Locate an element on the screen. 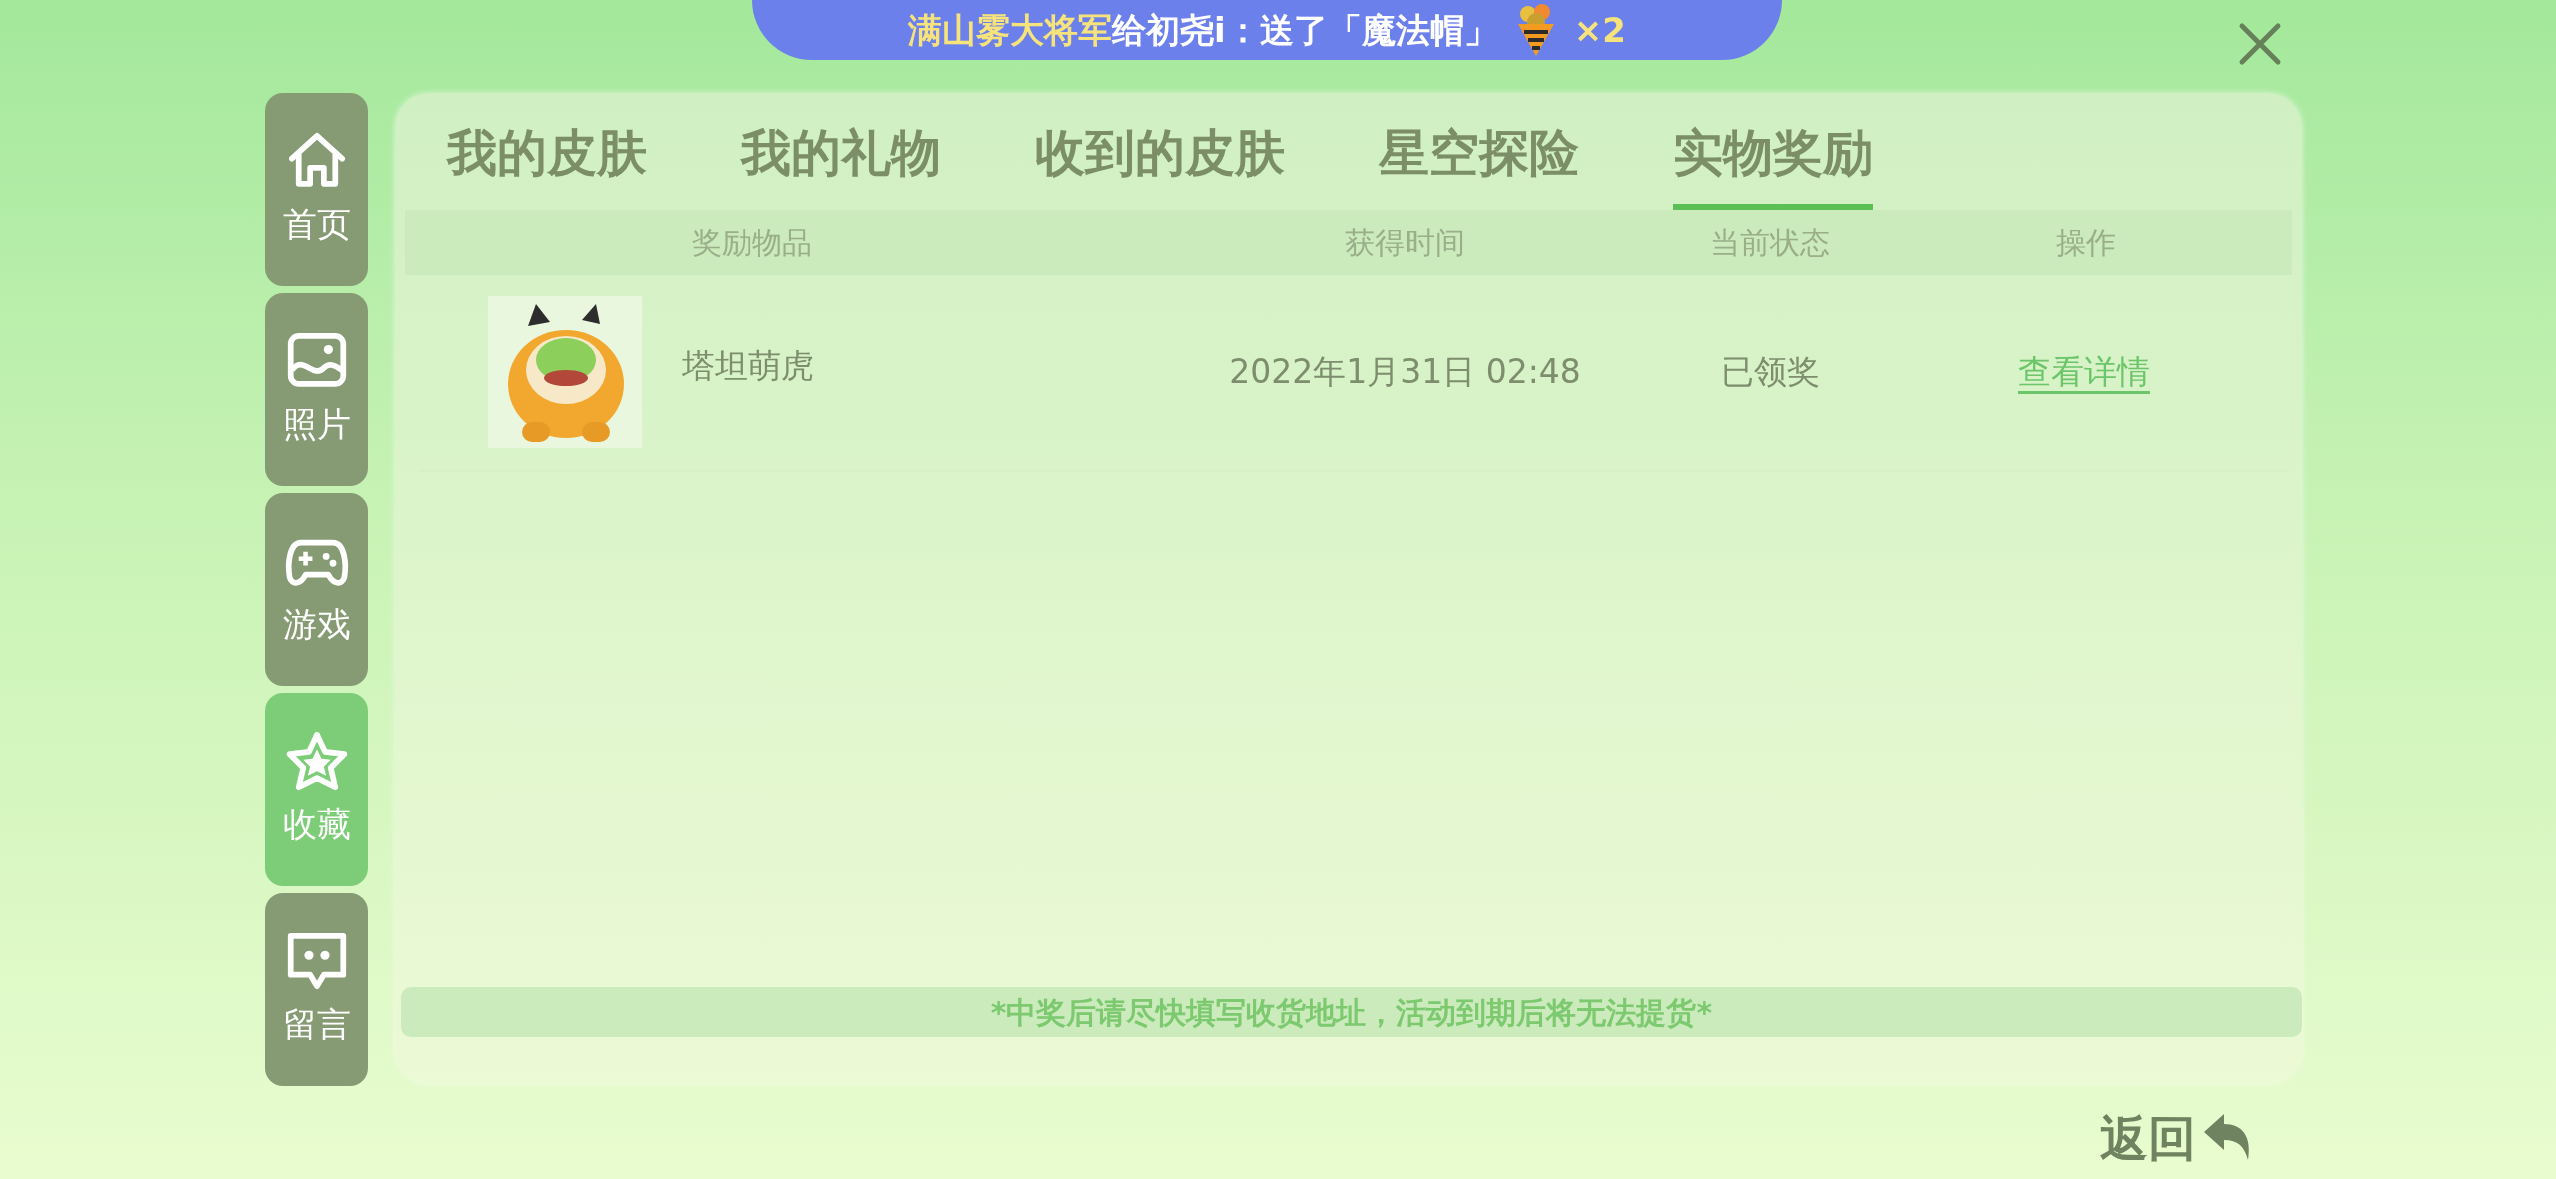 Image resolution: width=2556 pixels, height=1179 pixels. item-name: 塔坦萌虎 is located at coordinates (748, 366).